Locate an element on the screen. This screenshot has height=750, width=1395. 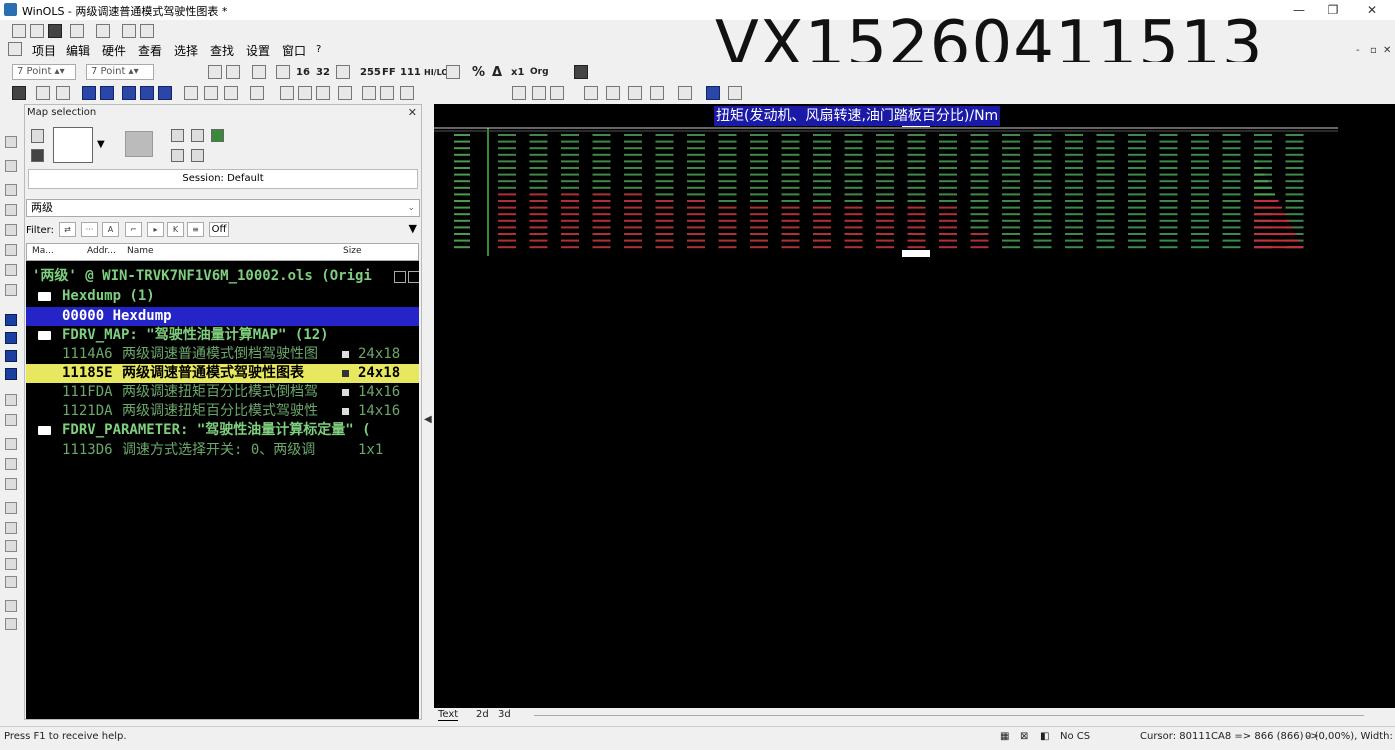
new-file-icon is located at coordinates (19, 31).